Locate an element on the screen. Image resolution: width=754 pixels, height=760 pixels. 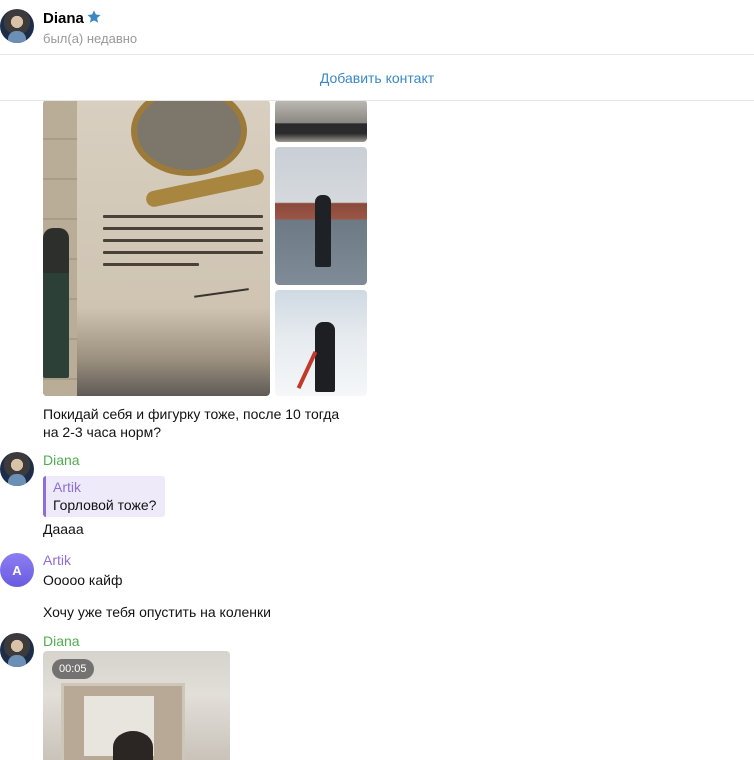
memorial-plaque is located at coordinates (189, 138).